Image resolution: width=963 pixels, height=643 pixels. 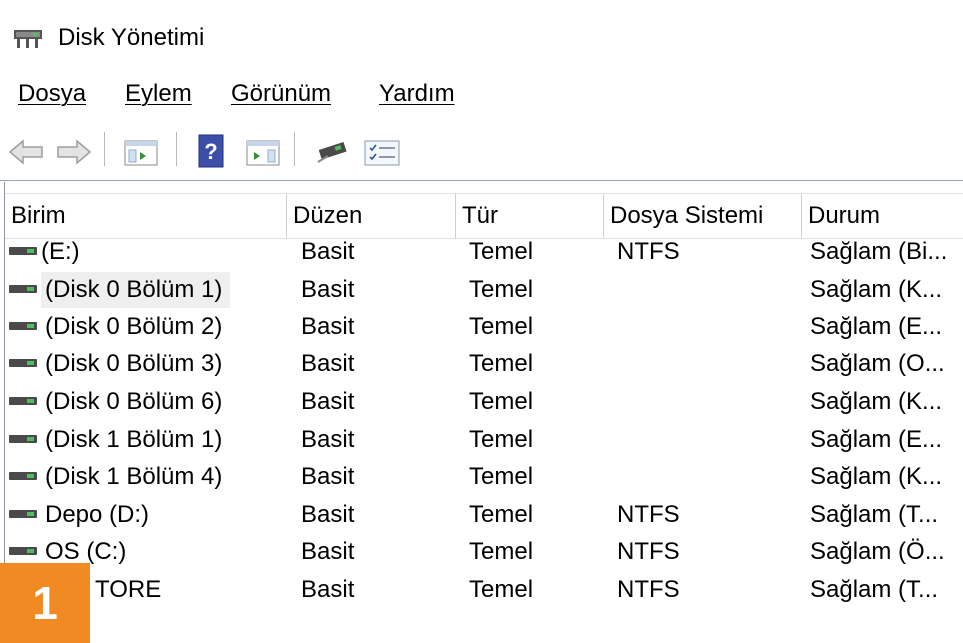 I want to click on title-bar: Disk Yönetimi, so click(x=481, y=33).